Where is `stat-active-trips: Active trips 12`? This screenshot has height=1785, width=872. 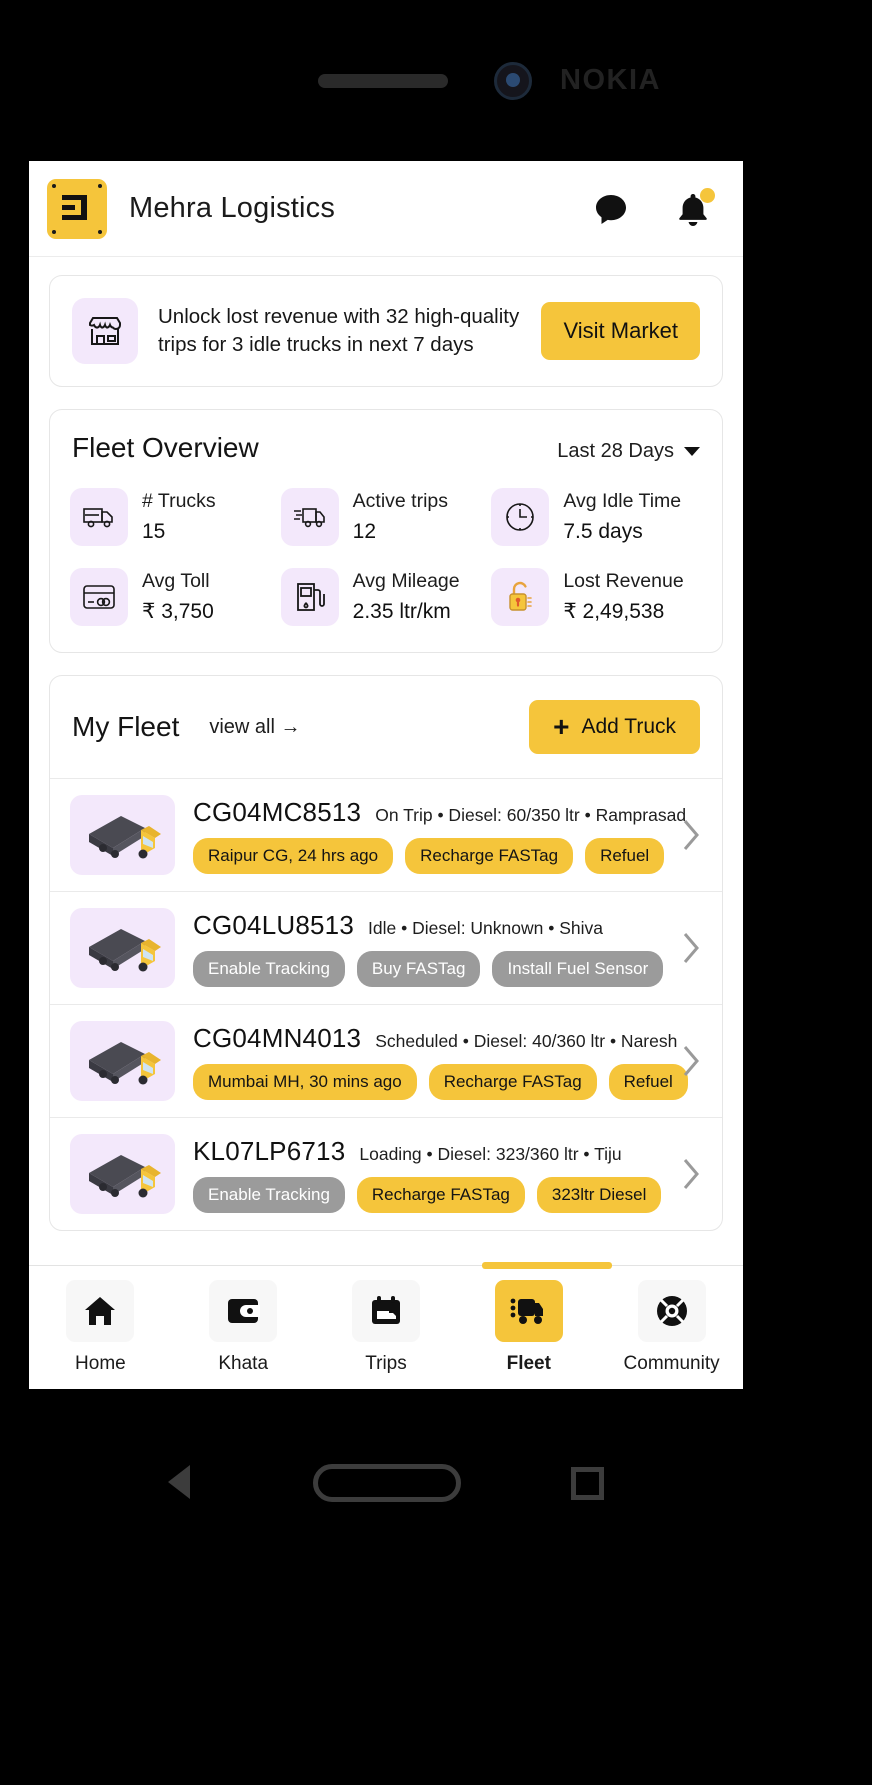
stat-active-trips: Active trips 12 is located at coordinates (386, 517).